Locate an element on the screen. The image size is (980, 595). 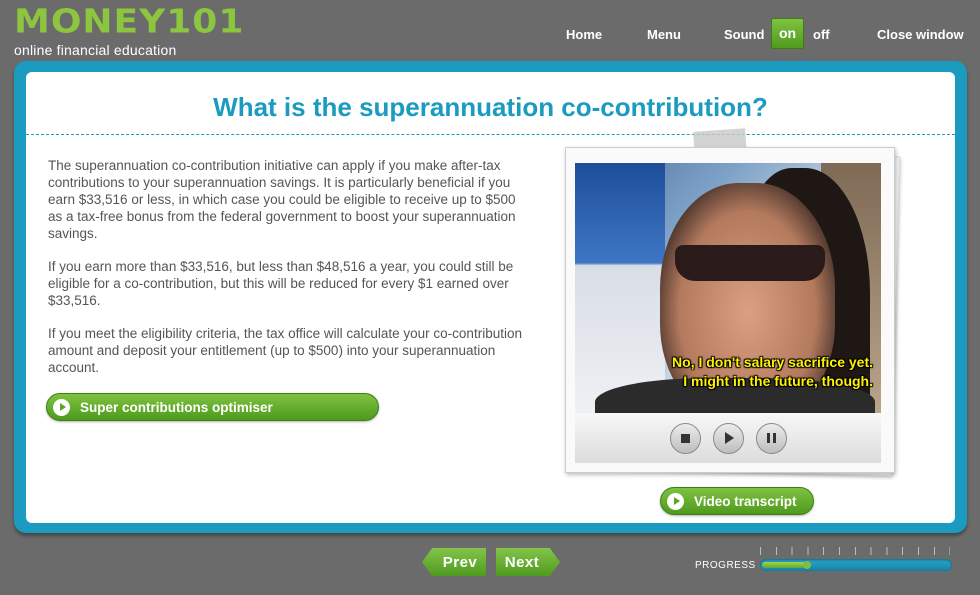
video-transcript-button: Video transcript is located at coordinates (737, 501).